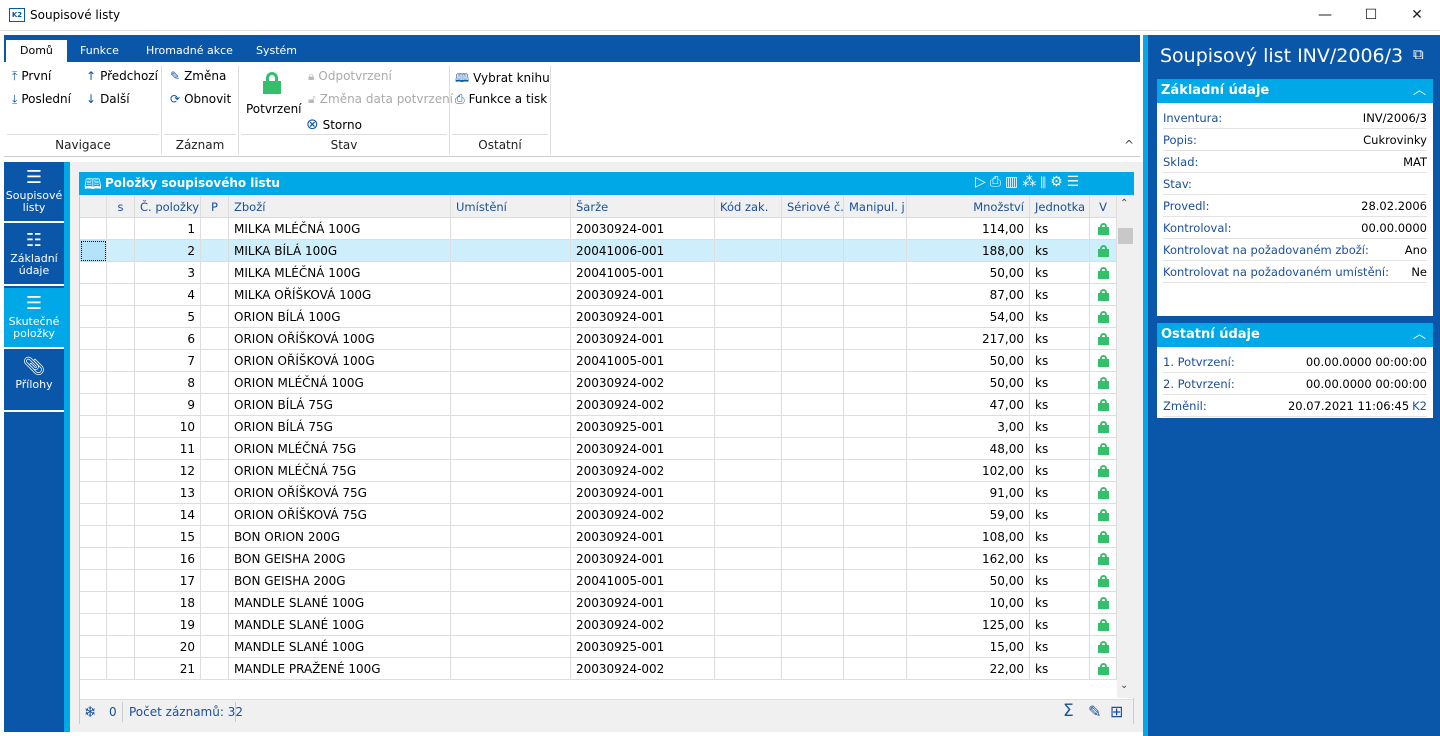  Describe the element at coordinates (380, 99) in the screenshot. I see `change-date-button: 🔓︎ Změna data potvrzení` at that location.